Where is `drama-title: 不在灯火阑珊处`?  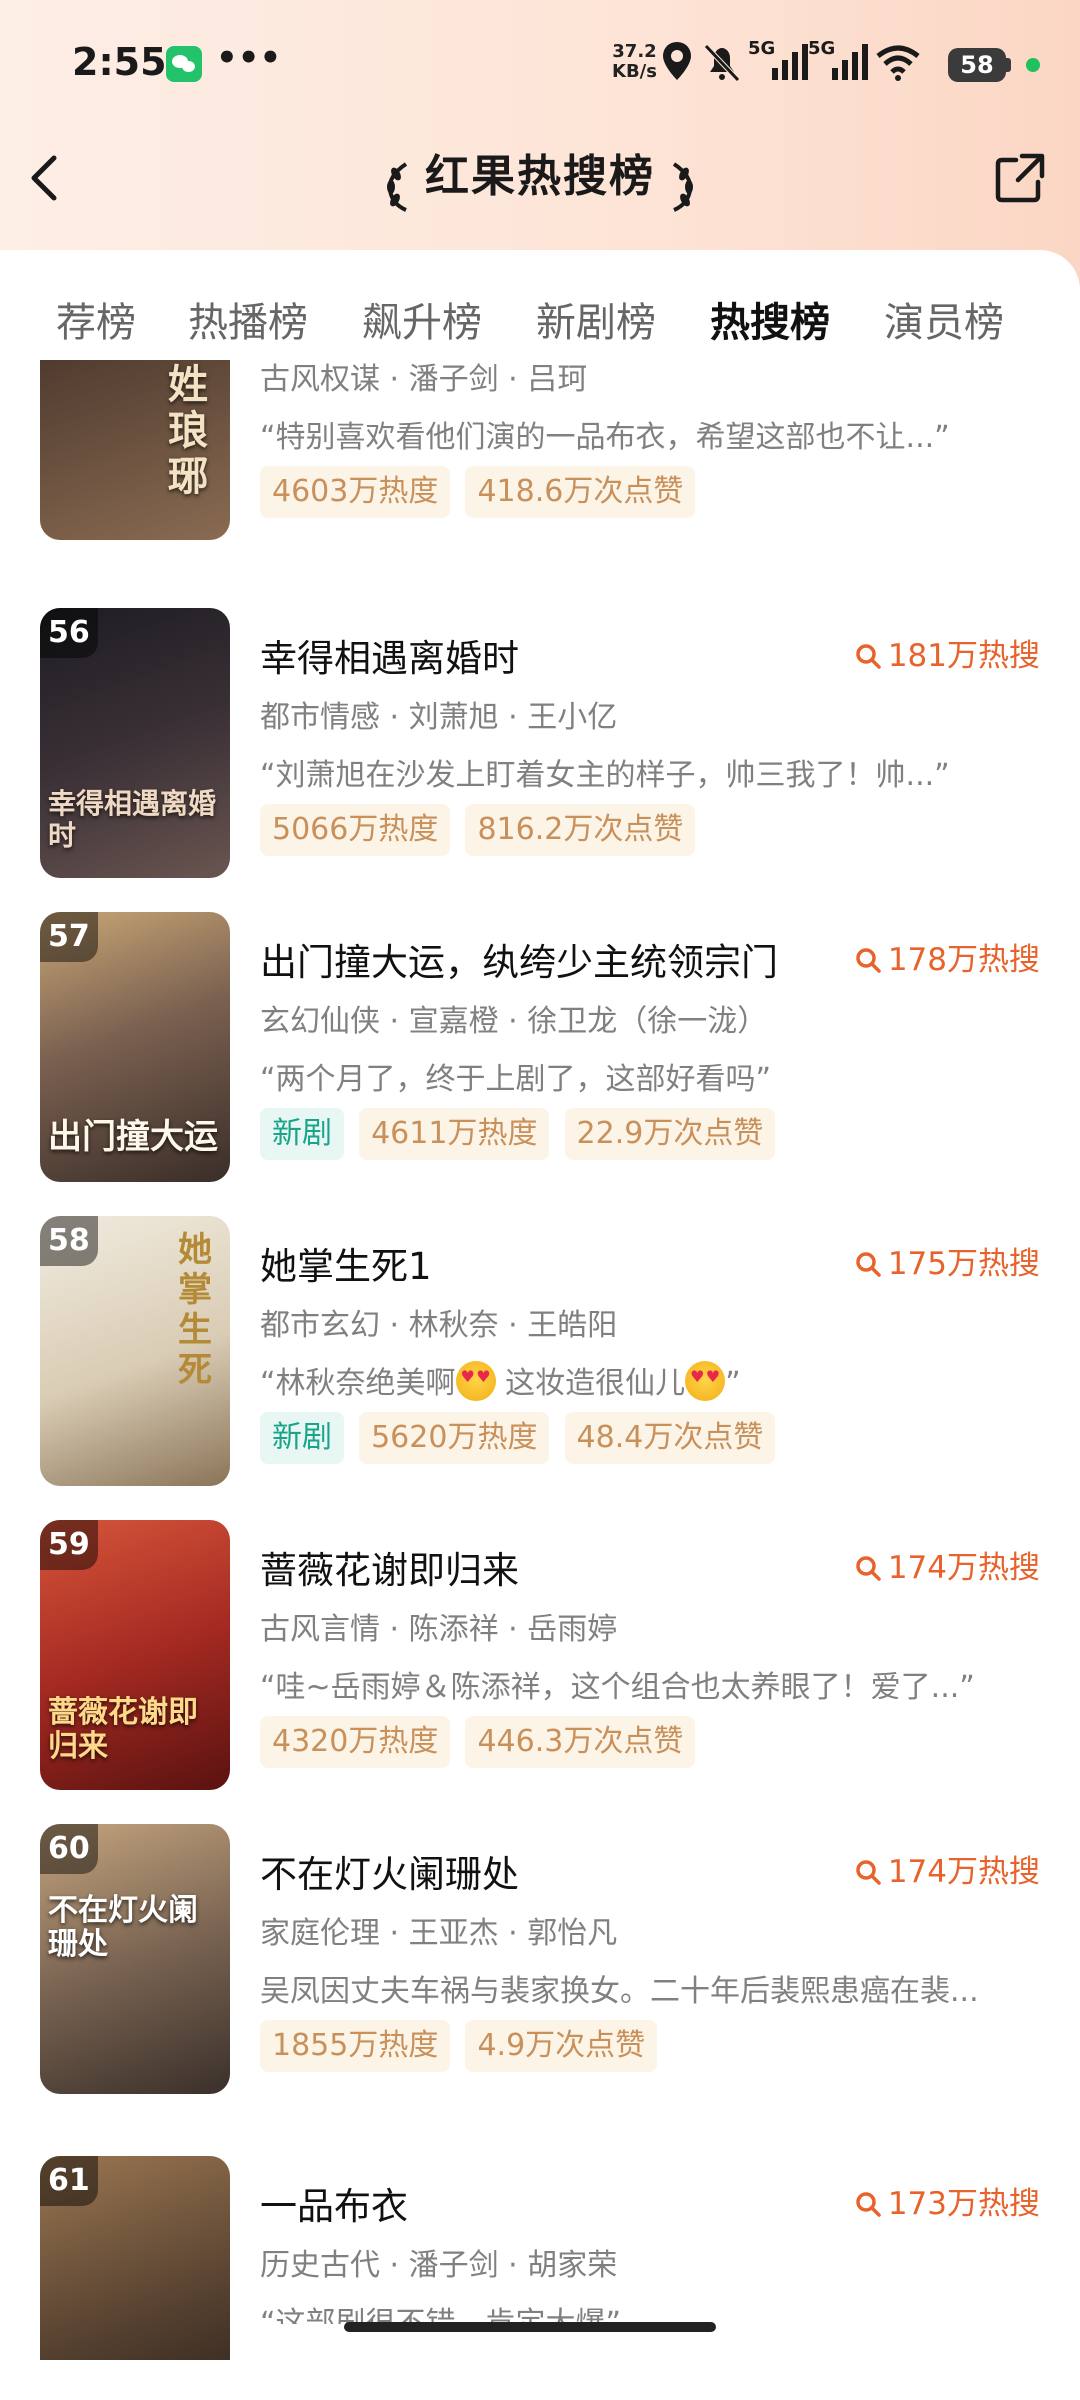
drama-title: 不在灯火阑珊处 is located at coordinates (389, 1871).